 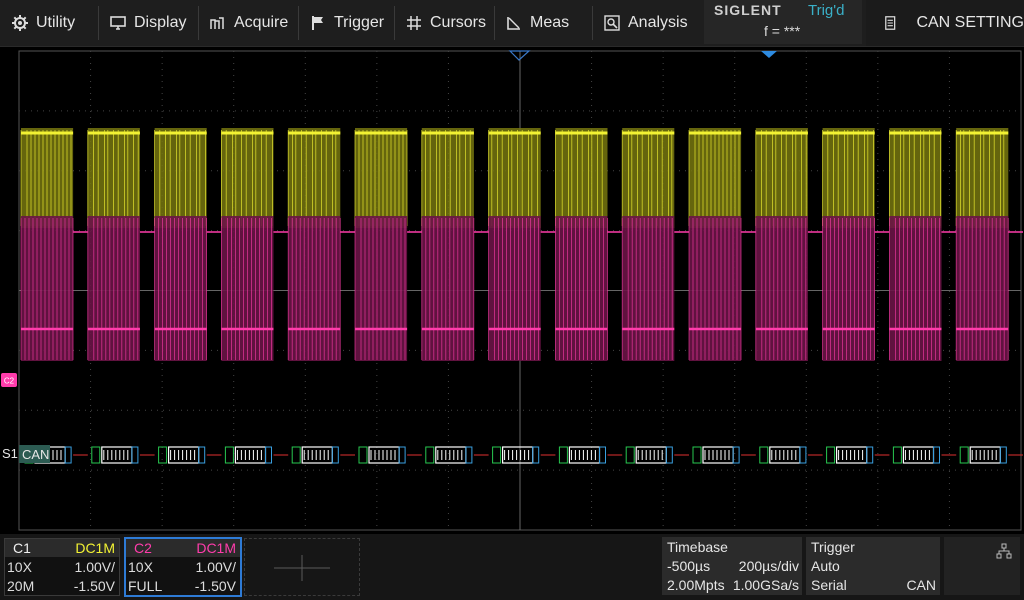 I want to click on c1-offset: -1.50V, so click(x=94, y=586).